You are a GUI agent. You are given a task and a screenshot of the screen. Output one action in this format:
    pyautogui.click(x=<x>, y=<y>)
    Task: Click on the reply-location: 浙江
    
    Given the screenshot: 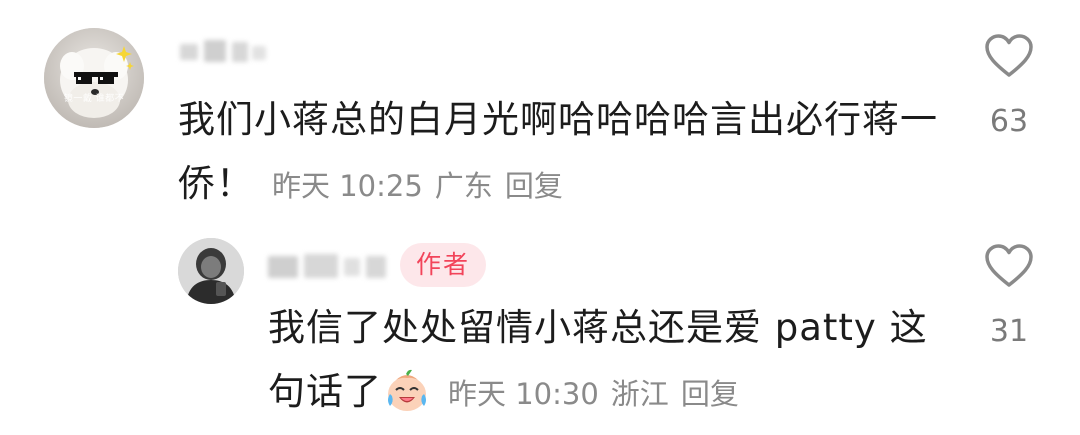 What is the action you would take?
    pyautogui.click(x=639, y=394)
    